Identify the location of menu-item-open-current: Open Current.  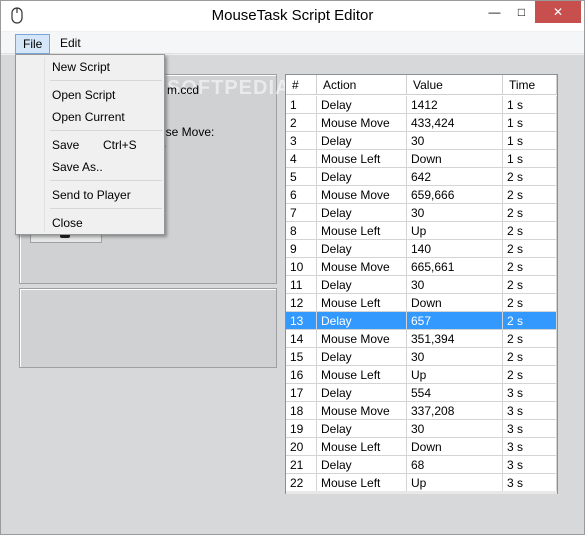
(90, 117).